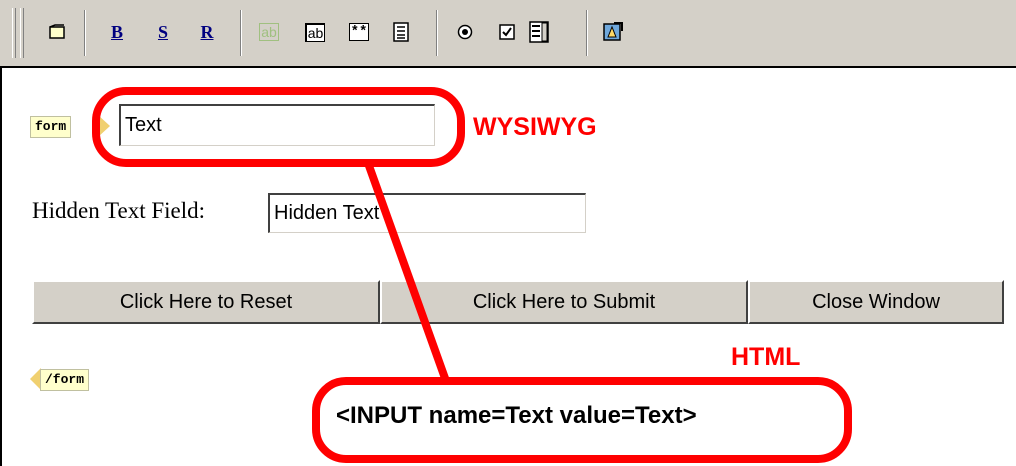  Describe the element at coordinates (766, 357) in the screenshot. I see `html-label: HTML` at that location.